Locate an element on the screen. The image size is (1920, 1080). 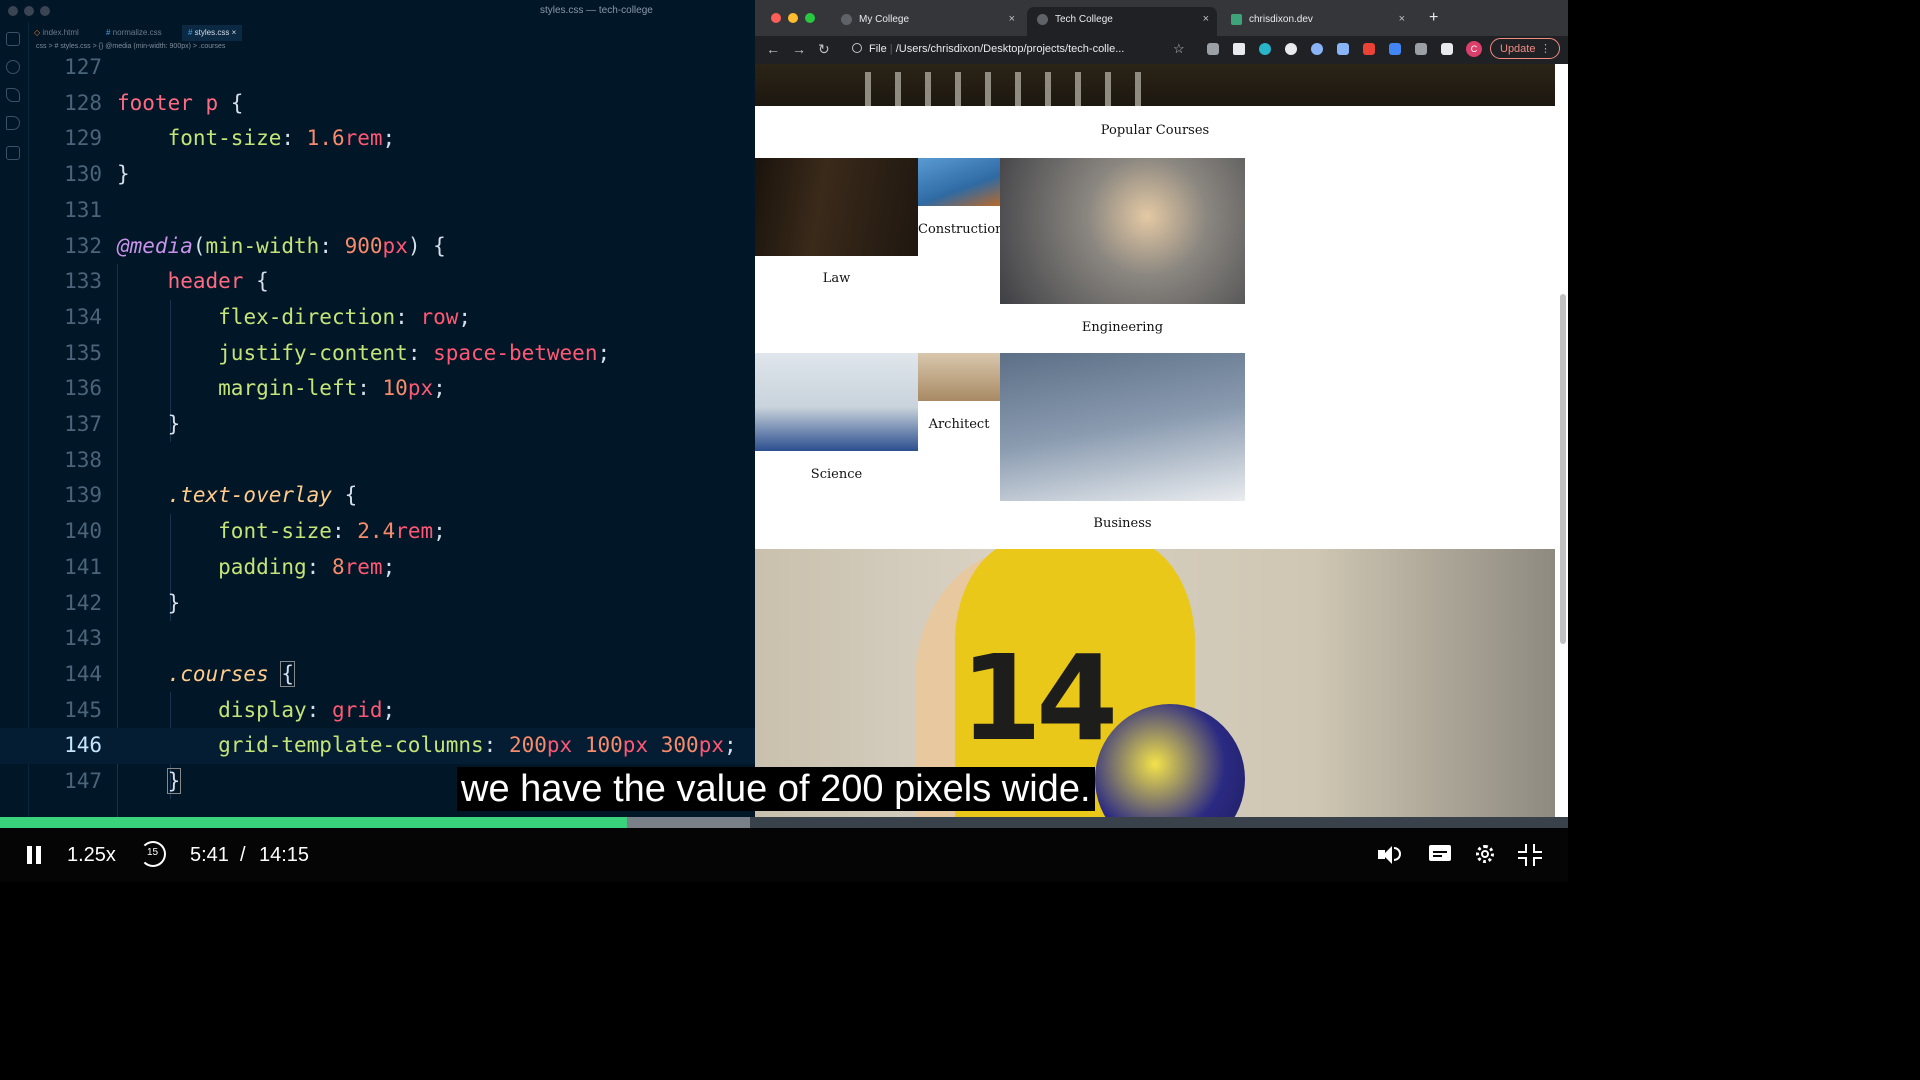
menu-icon: ⋮ is located at coordinates (1545, 49).